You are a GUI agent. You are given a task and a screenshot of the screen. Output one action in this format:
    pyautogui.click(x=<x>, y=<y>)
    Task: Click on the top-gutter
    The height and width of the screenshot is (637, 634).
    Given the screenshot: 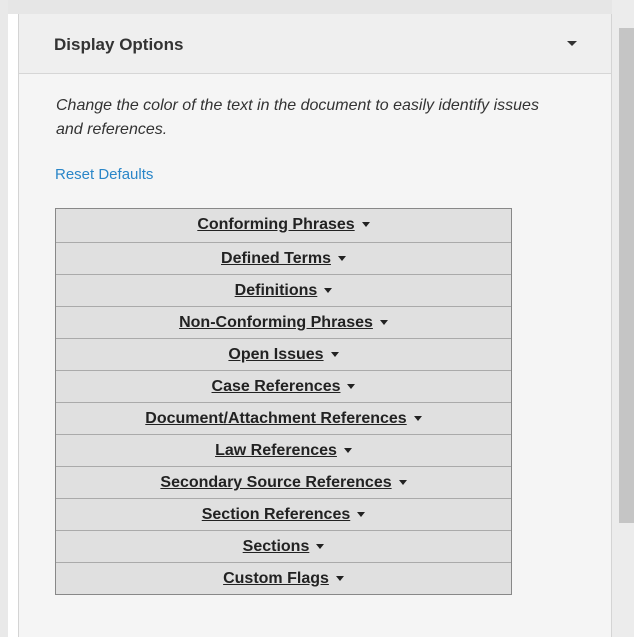 What is the action you would take?
    pyautogui.click(x=310, y=7)
    